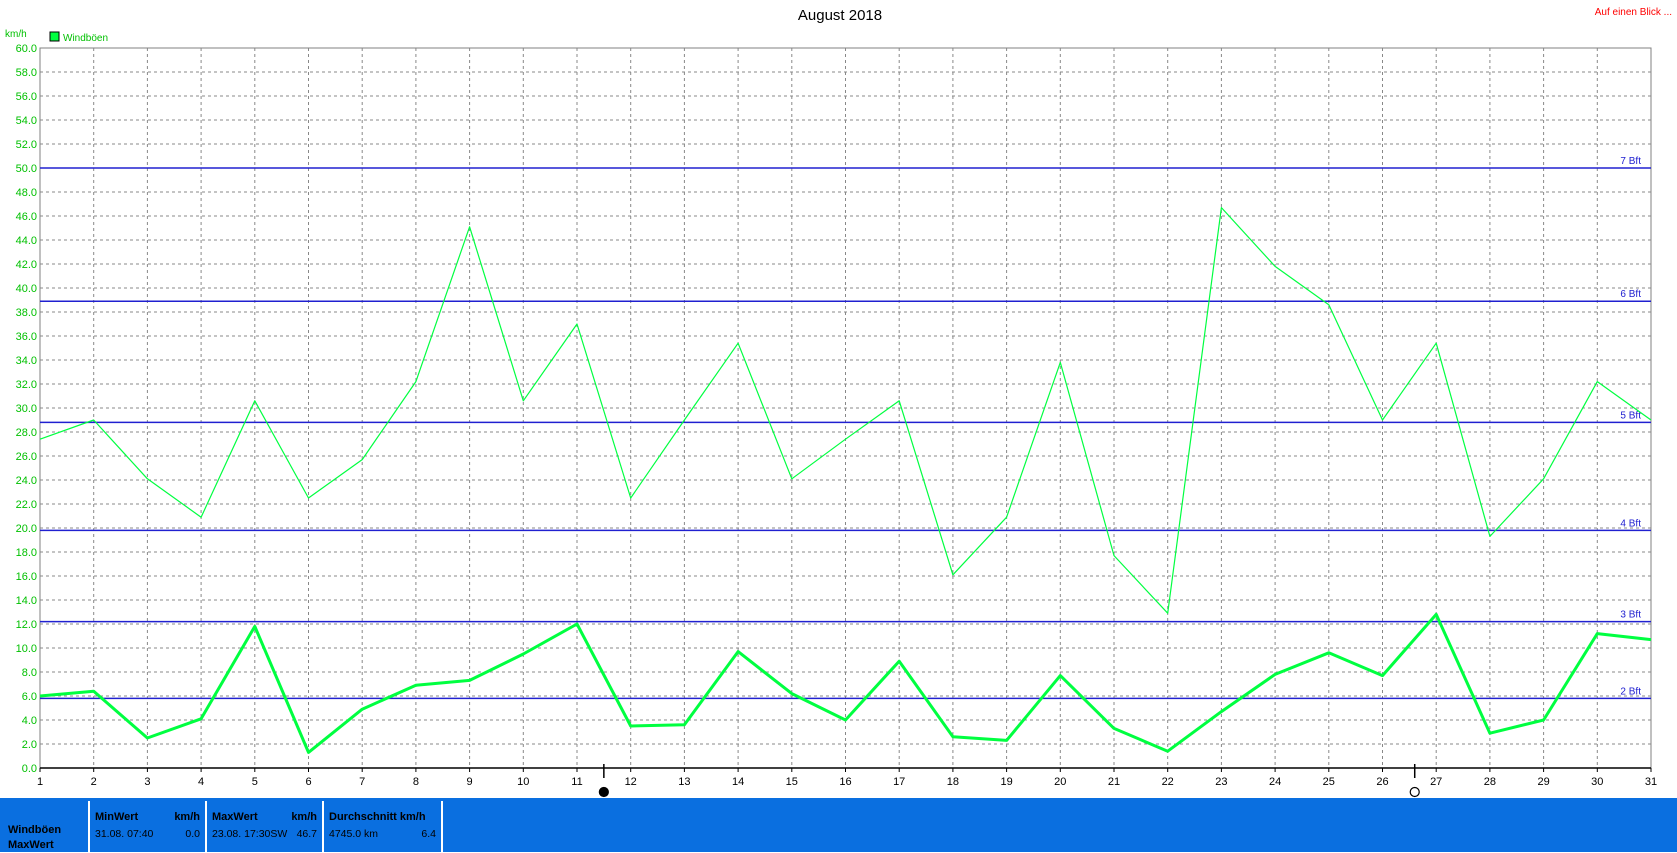 This screenshot has width=1677, height=853. Describe the element at coordinates (738, 782) in the screenshot. I see `x-tick-label: 14` at that location.